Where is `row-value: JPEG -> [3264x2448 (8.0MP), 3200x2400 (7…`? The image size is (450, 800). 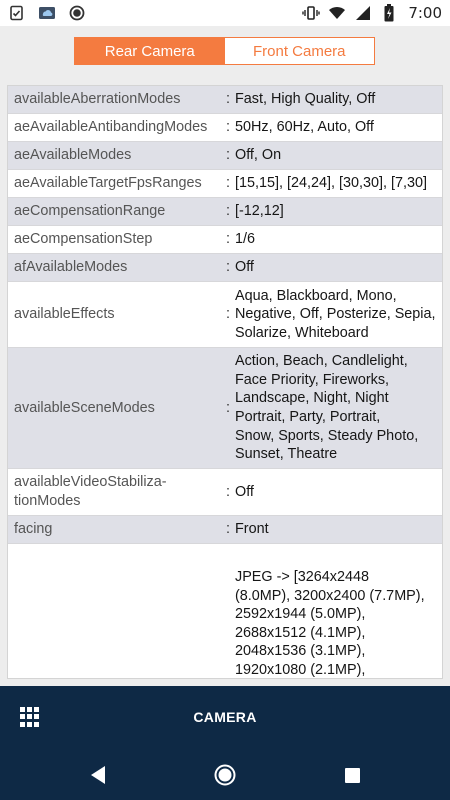 row-value: JPEG -> [3264x2448 (8.0MP), 3200x2400 (7… is located at coordinates (330, 623).